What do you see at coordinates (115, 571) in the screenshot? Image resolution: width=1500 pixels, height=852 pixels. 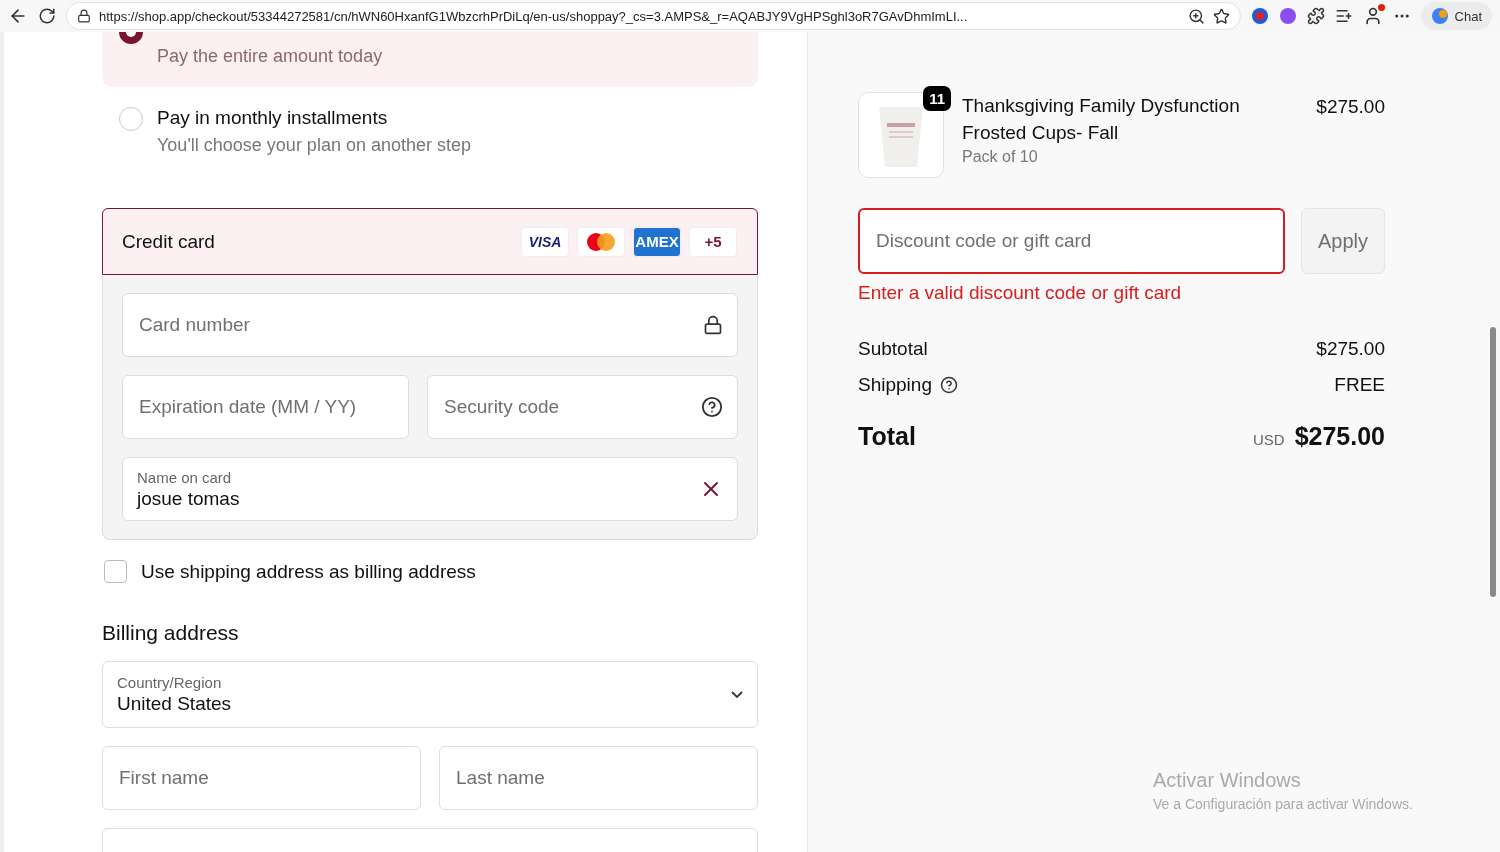 I see `checkbox` at bounding box center [115, 571].